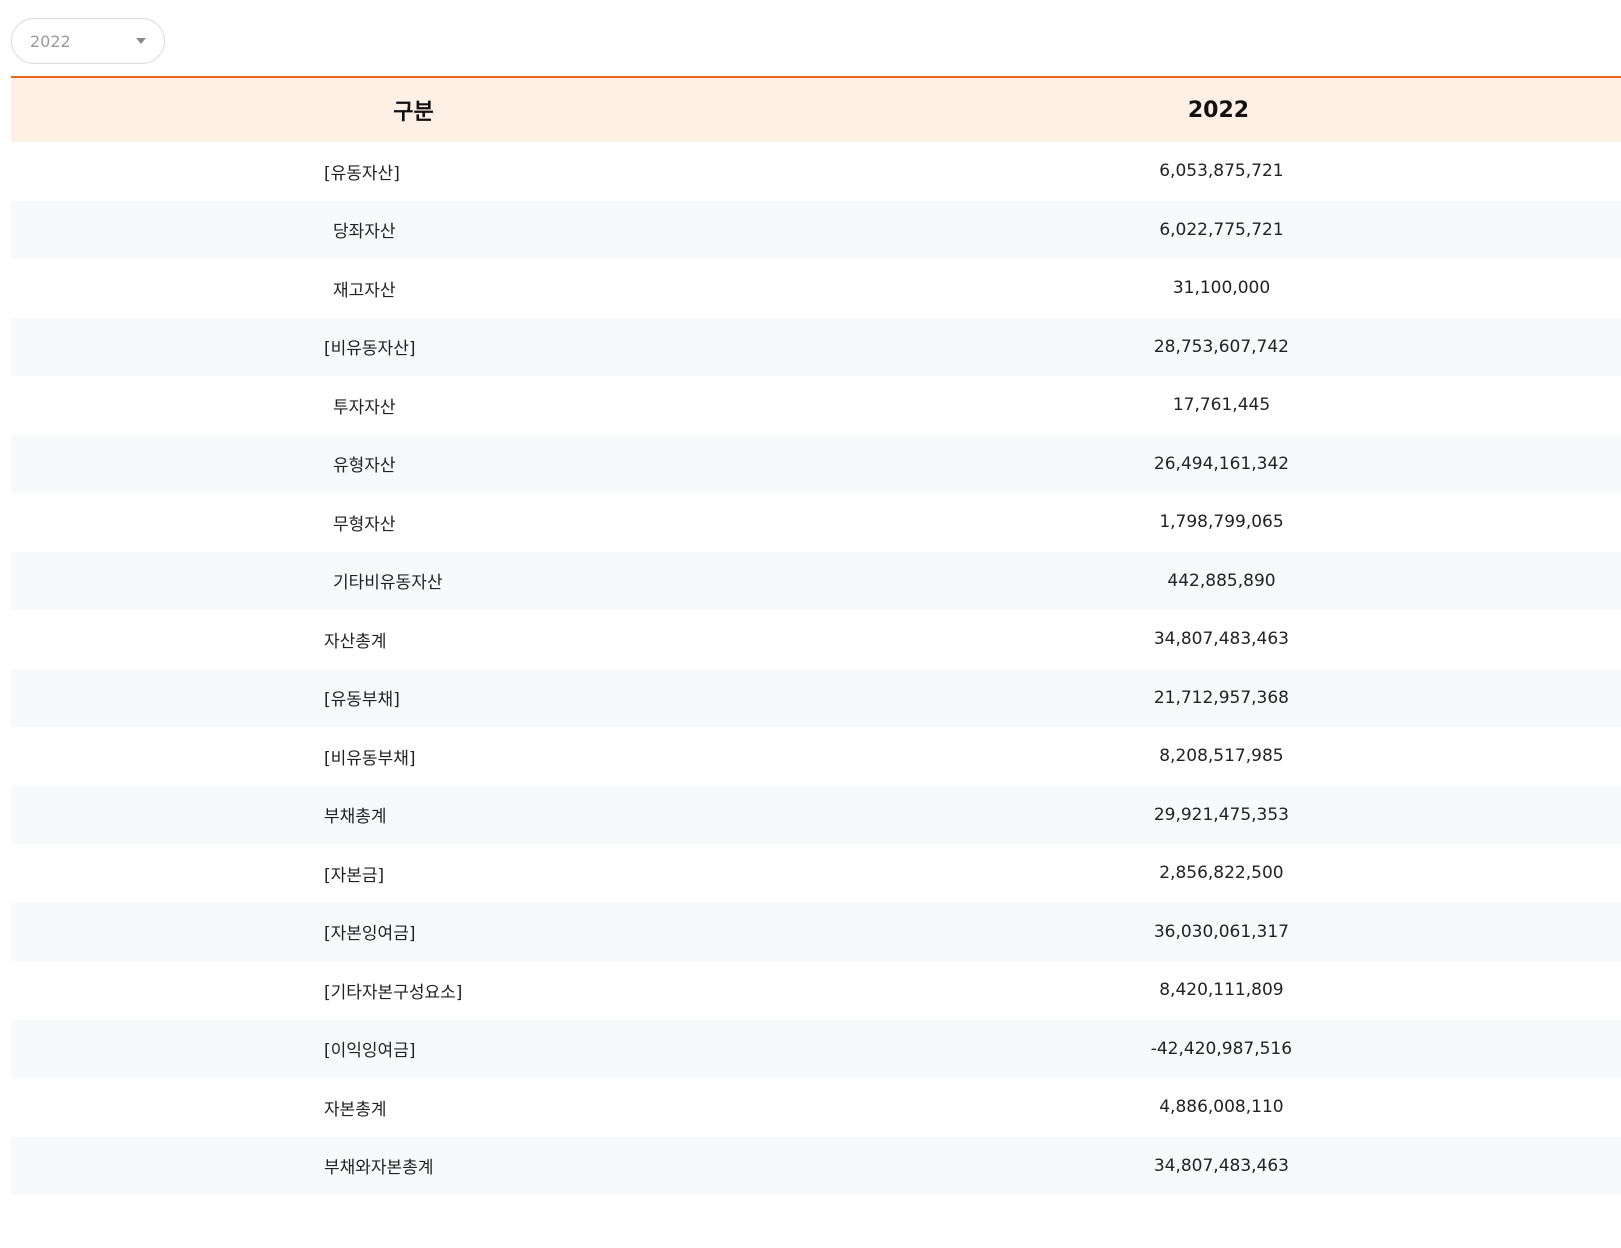 This screenshot has width=1621, height=1248. Describe the element at coordinates (1221, 463) in the screenshot. I see `row-value: 26,494,161,342` at that location.